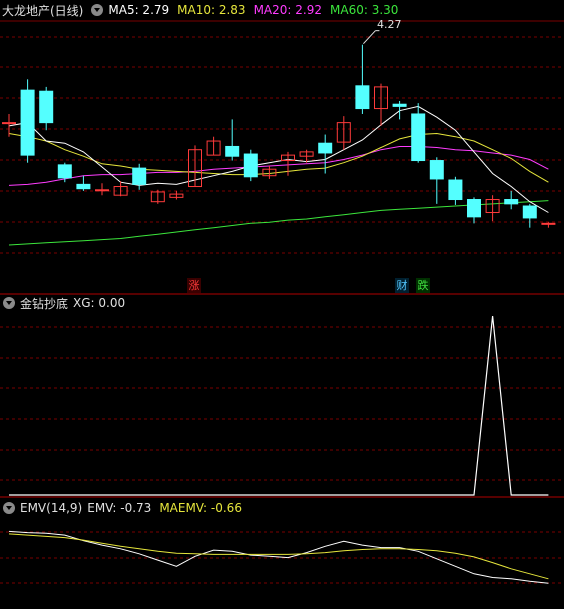 Image resolution: width=564 pixels, height=609 pixels. Describe the element at coordinates (44, 303) in the screenshot. I see `xg-title: 金钻抄底` at that location.